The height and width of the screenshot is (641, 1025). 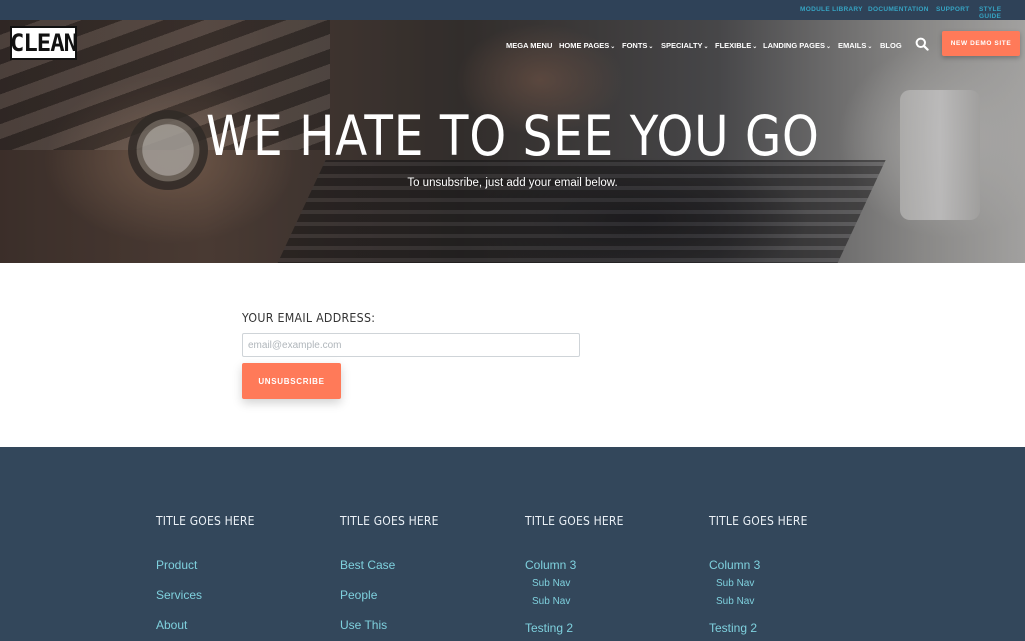 What do you see at coordinates (179, 595) in the screenshot?
I see `footer-link-services: Services` at bounding box center [179, 595].